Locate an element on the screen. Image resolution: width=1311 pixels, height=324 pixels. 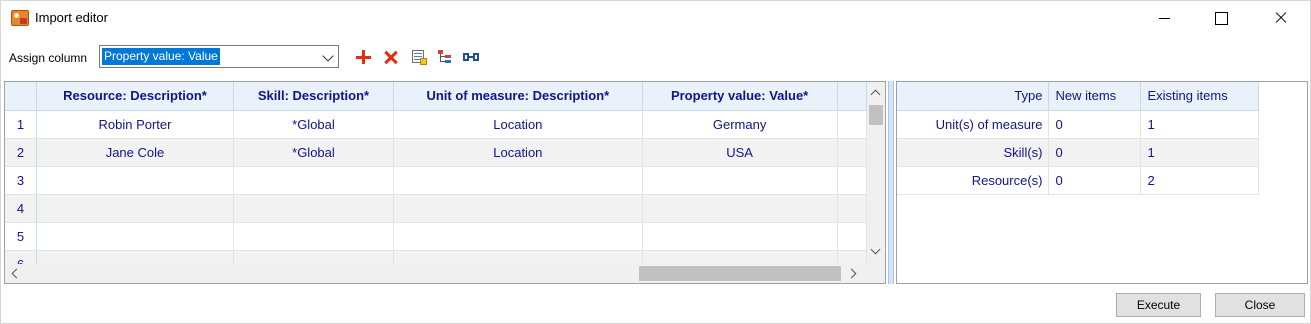
app-icon is located at coordinates (20, 18).